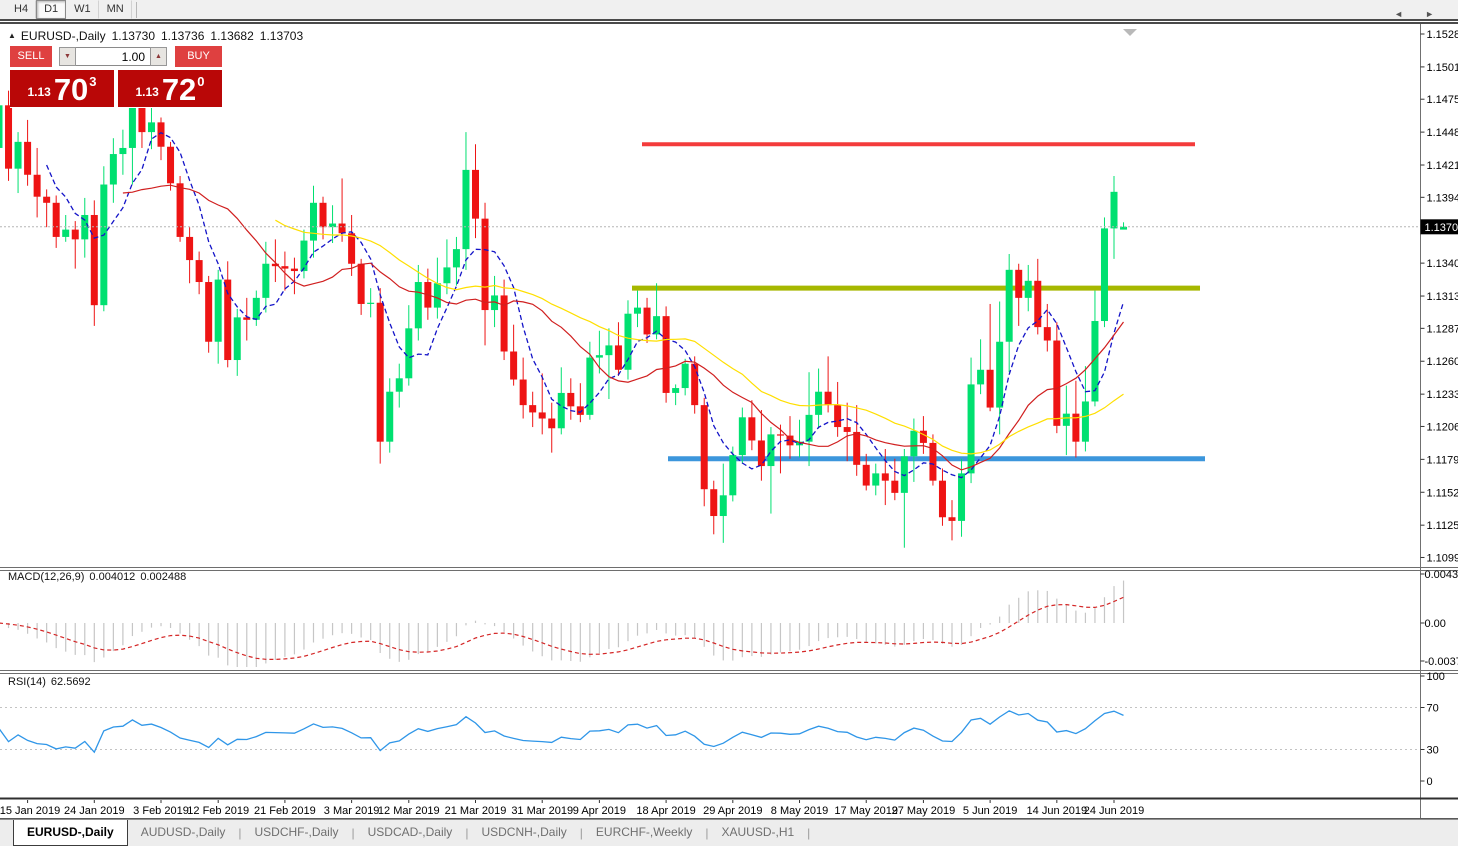 This screenshot has width=1458, height=846. I want to click on chart-tab-eurusd: EURUSD-,Daily, so click(70, 833).